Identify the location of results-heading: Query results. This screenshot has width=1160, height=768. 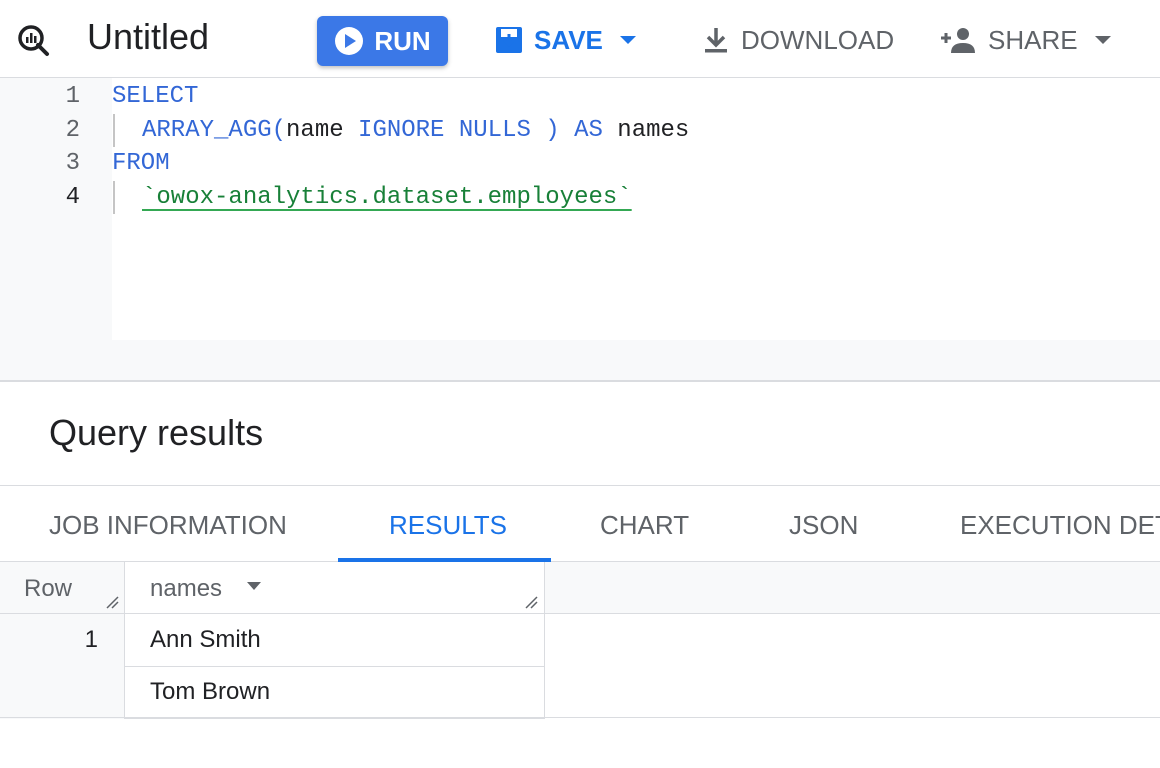
(156, 432).